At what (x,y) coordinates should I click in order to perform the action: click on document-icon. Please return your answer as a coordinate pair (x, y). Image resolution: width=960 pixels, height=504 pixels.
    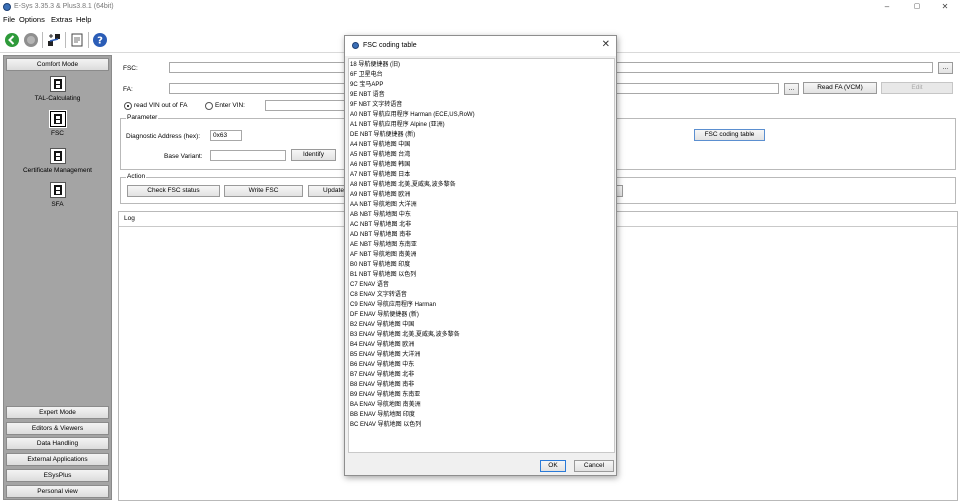
    Looking at the image, I should click on (77, 40).